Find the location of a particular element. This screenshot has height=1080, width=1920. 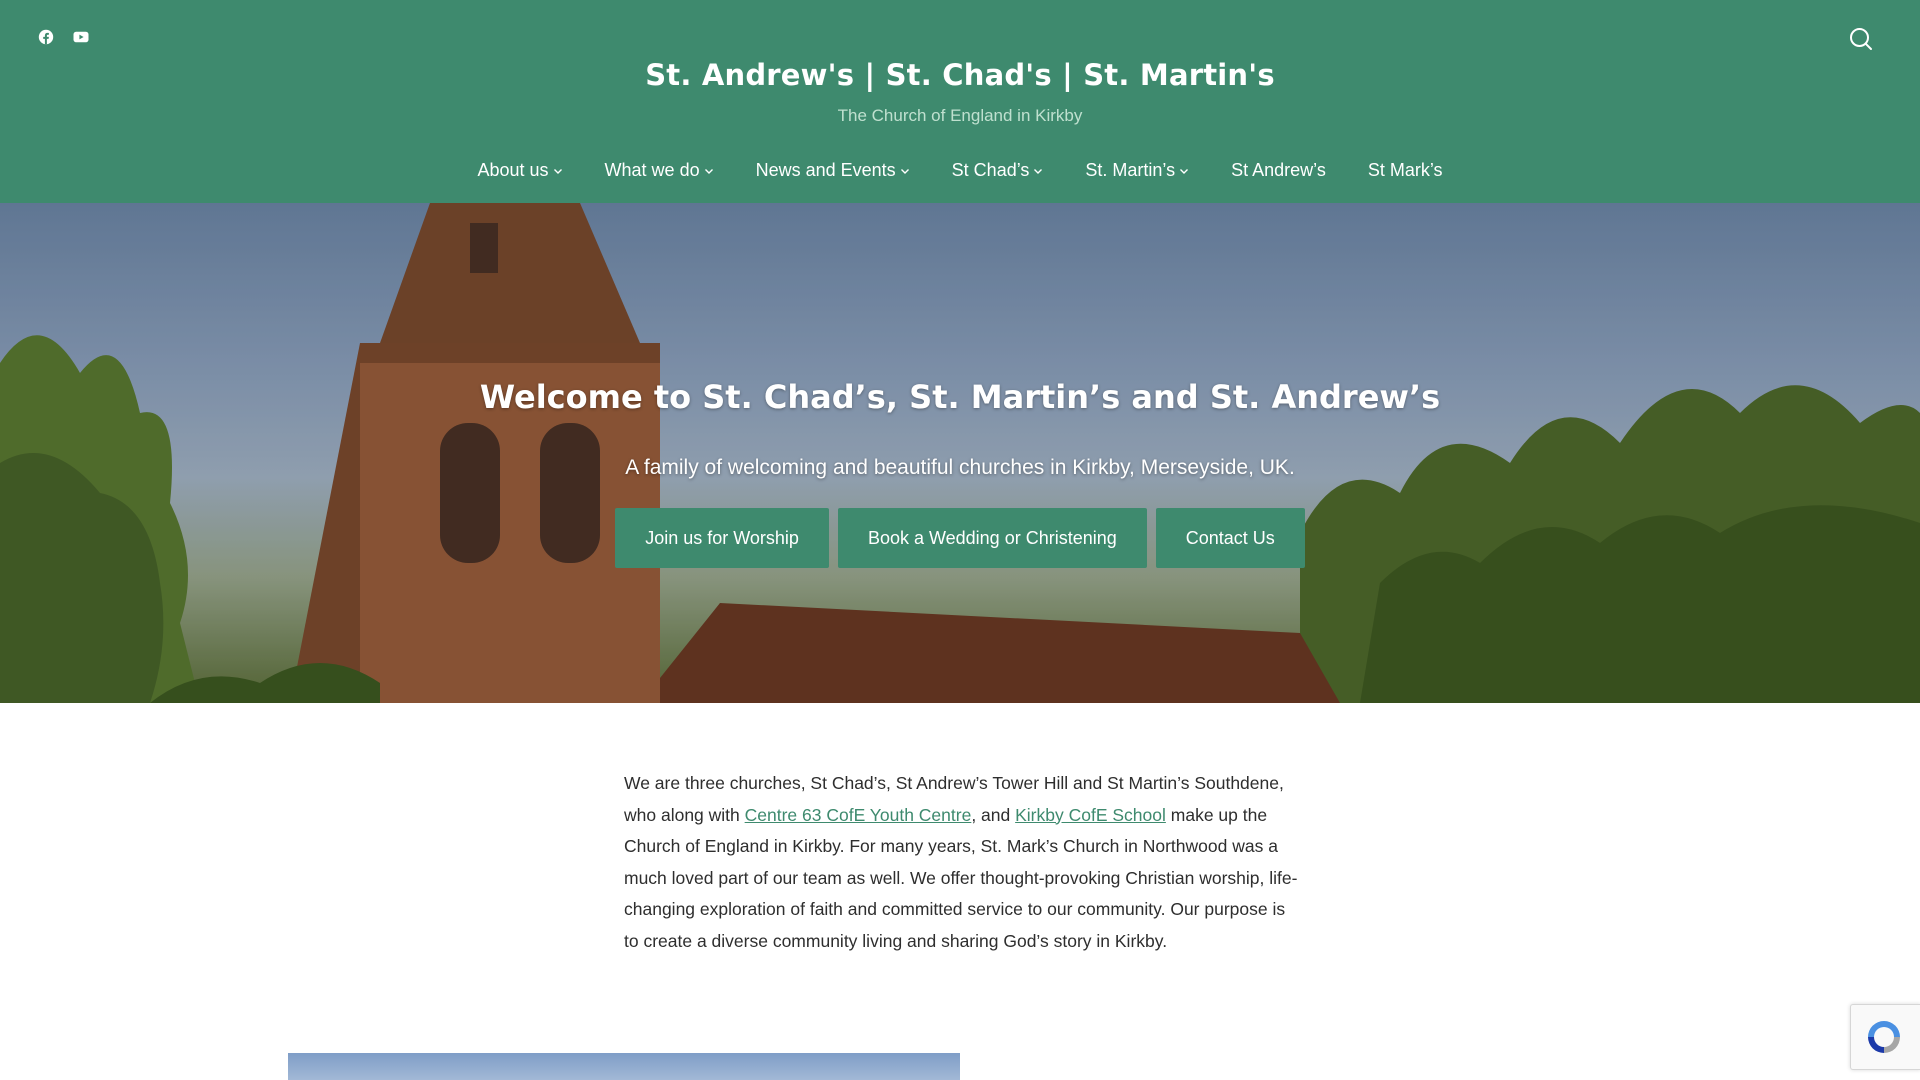

search-icon is located at coordinates (1861, 39).